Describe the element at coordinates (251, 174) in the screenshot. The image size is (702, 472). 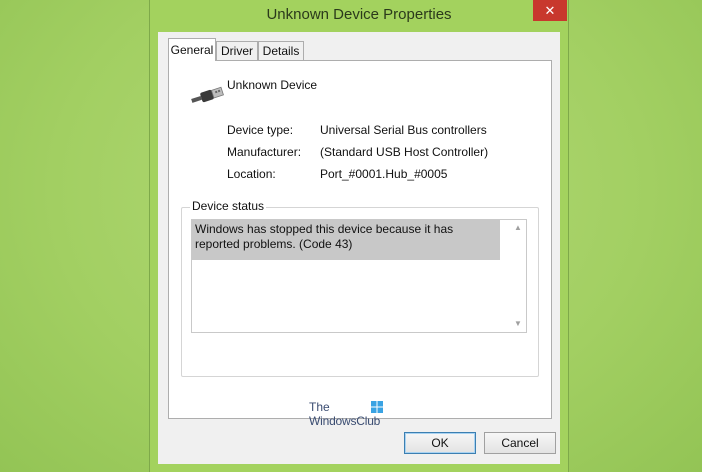
I see `location-label: Location:` at that location.